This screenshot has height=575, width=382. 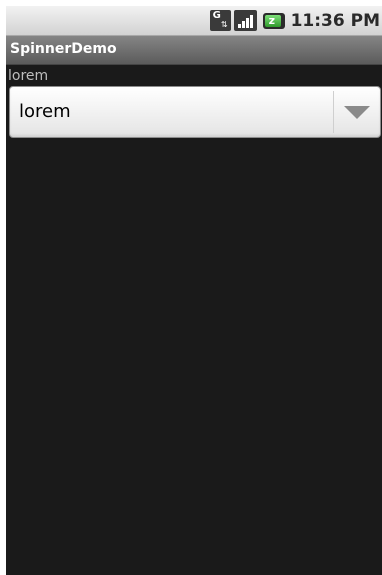 I want to click on spinner-dropdown: lorem, so click(x=195, y=112).